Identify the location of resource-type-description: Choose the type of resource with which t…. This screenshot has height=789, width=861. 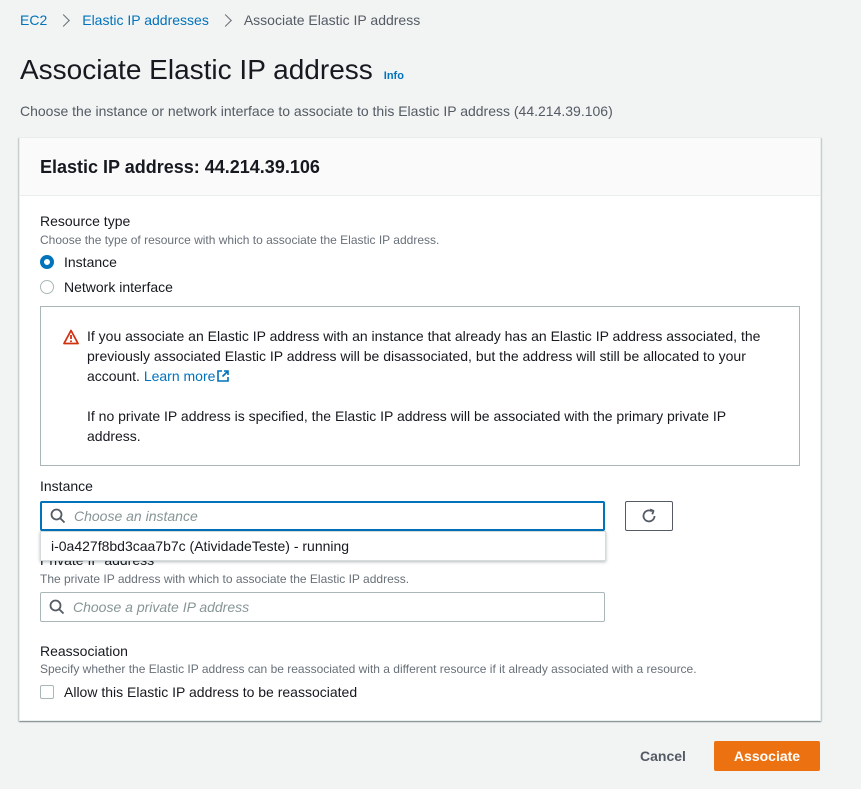
(240, 240).